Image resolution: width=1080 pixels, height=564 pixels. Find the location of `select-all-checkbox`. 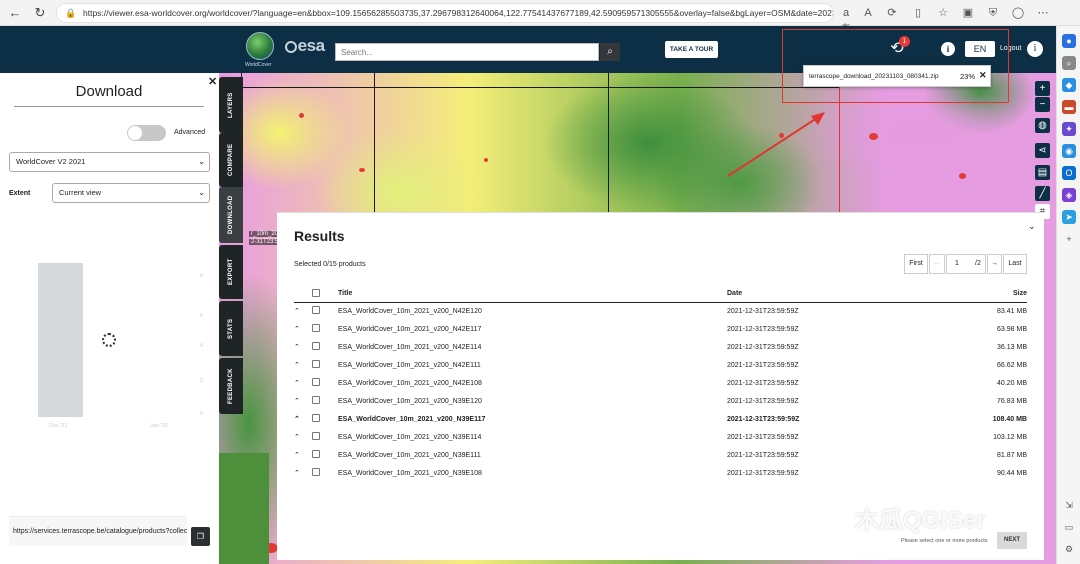

select-all-checkbox is located at coordinates (316, 292).